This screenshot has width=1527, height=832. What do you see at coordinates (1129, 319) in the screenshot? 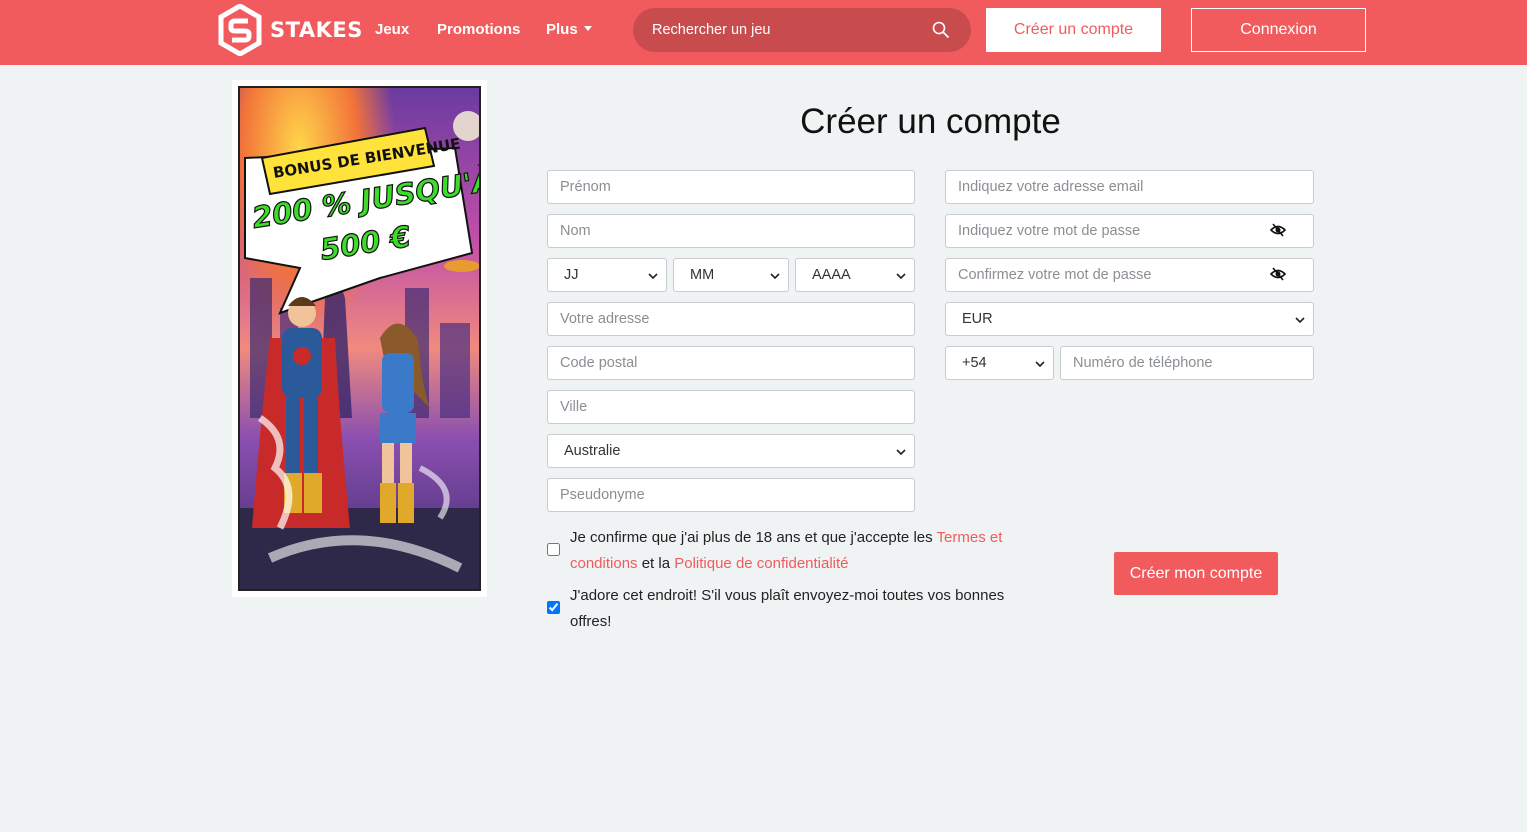
I see `currency-select: EUR` at bounding box center [1129, 319].